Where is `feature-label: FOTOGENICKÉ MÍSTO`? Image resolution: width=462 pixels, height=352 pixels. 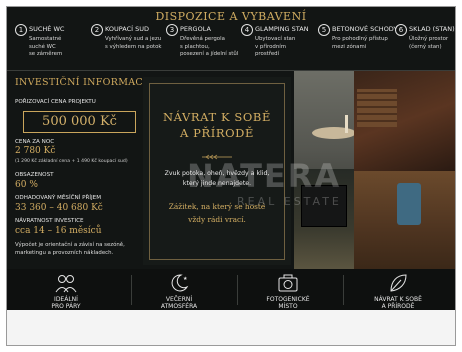 feature-label: FOTOGENICKÉ MÍSTO is located at coordinates (288, 303).